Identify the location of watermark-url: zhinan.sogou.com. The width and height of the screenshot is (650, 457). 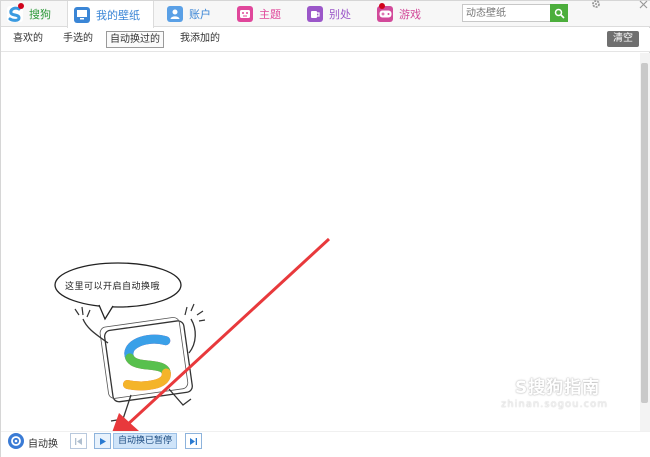
(555, 404).